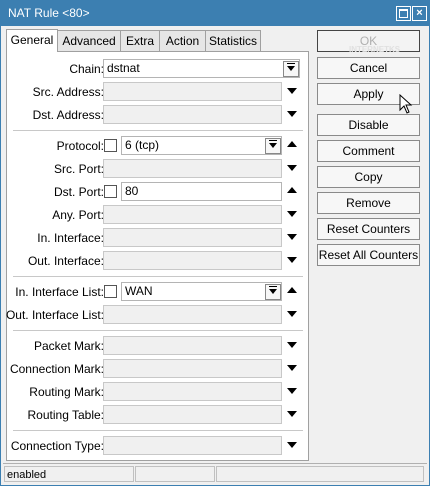  What do you see at coordinates (182, 40) in the screenshot?
I see `tab-action: Action` at bounding box center [182, 40].